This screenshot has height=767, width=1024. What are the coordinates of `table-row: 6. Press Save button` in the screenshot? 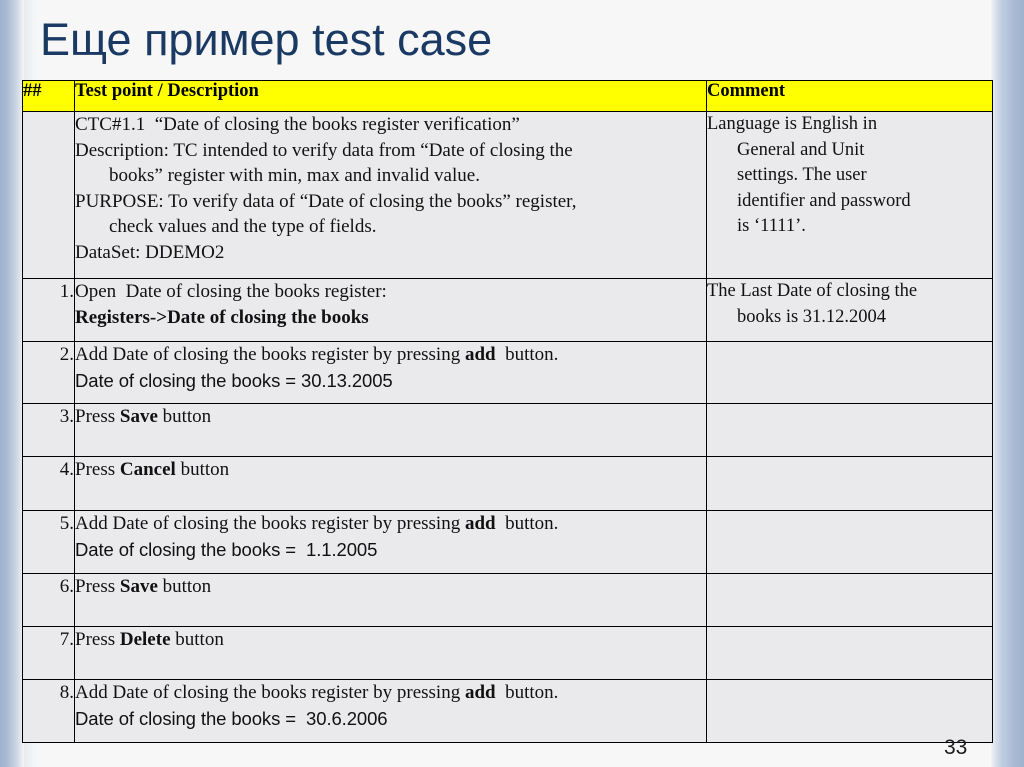 It's located at (507, 600).